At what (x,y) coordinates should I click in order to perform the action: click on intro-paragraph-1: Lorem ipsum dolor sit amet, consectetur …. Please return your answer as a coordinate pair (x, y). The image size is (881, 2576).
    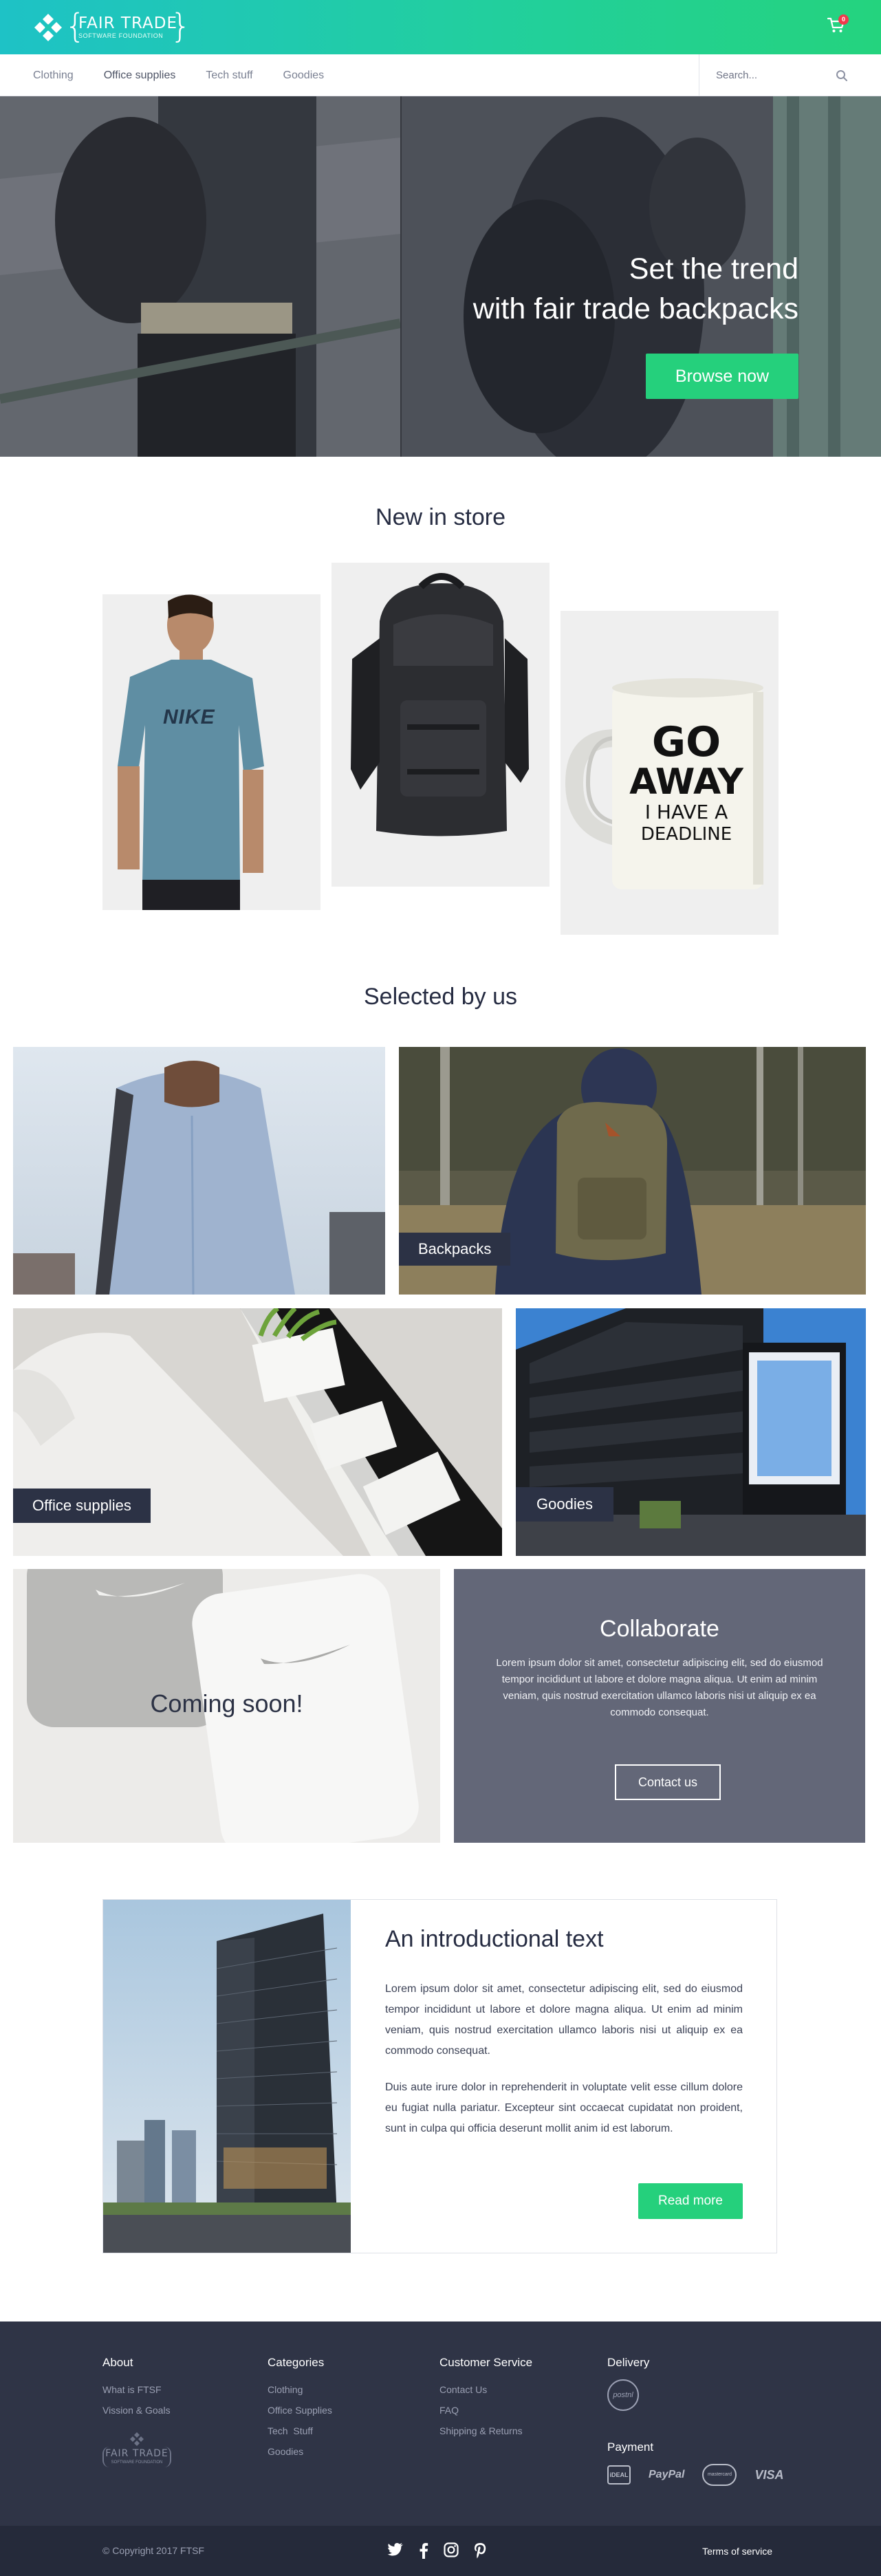
    Looking at the image, I should click on (564, 2020).